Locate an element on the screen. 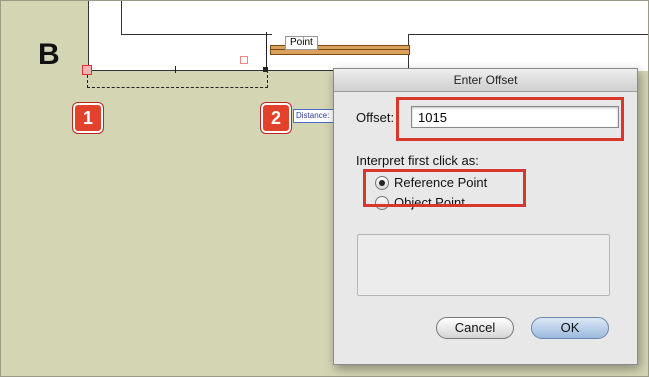 This screenshot has height=377, width=649. ok-button: OK is located at coordinates (570, 328).